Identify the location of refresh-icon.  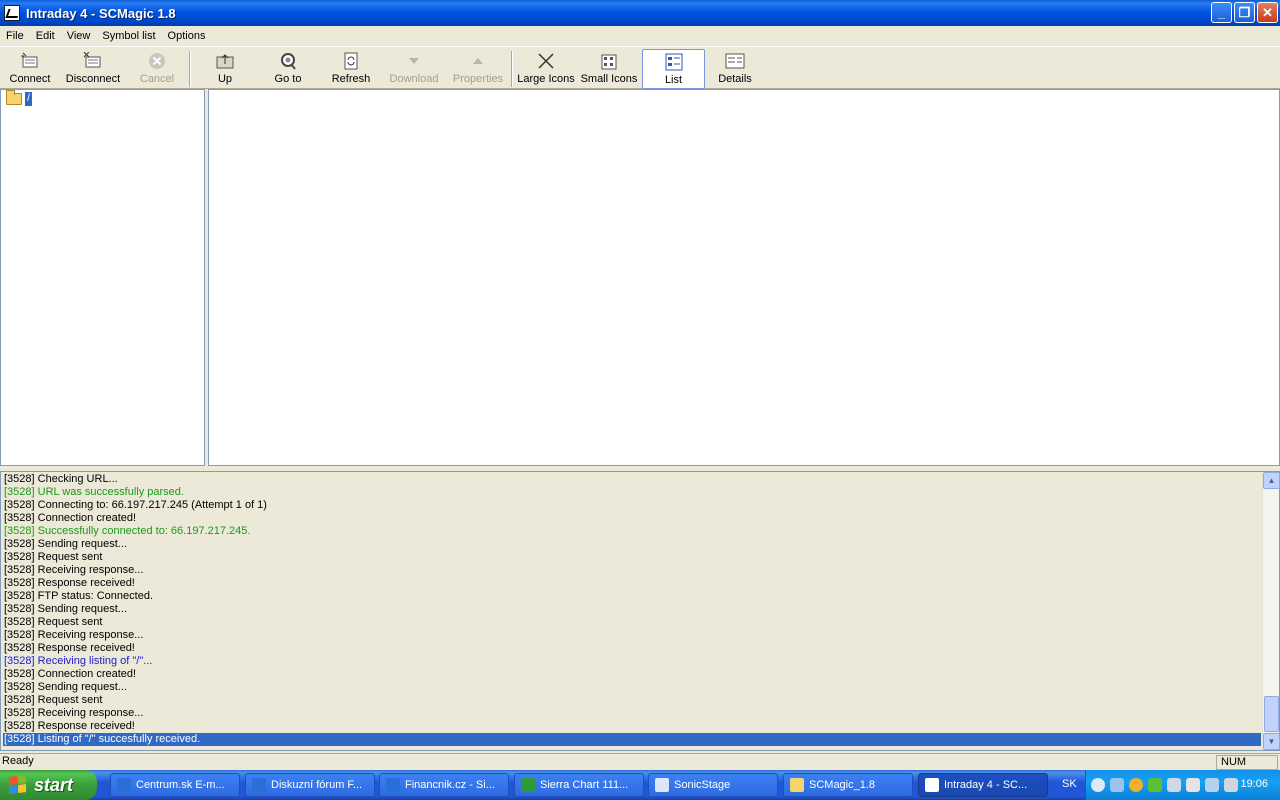
(351, 61).